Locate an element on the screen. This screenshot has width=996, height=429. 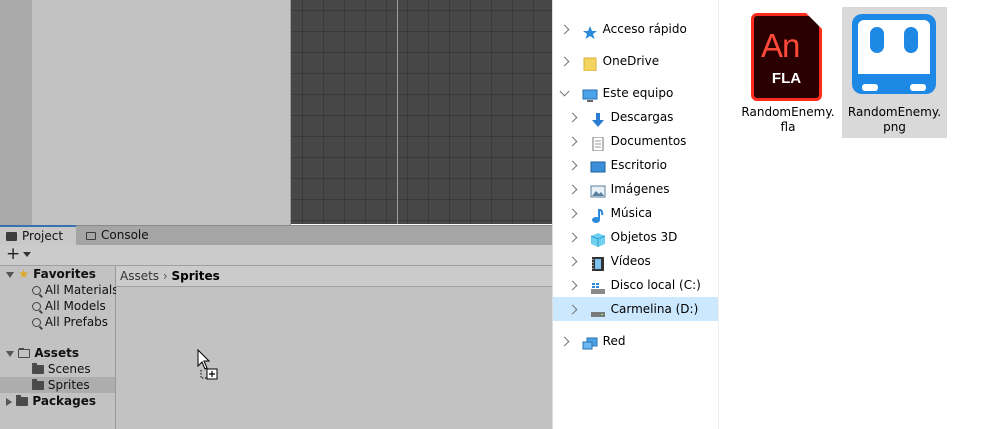
add-asset-button: + is located at coordinates (13, 254).